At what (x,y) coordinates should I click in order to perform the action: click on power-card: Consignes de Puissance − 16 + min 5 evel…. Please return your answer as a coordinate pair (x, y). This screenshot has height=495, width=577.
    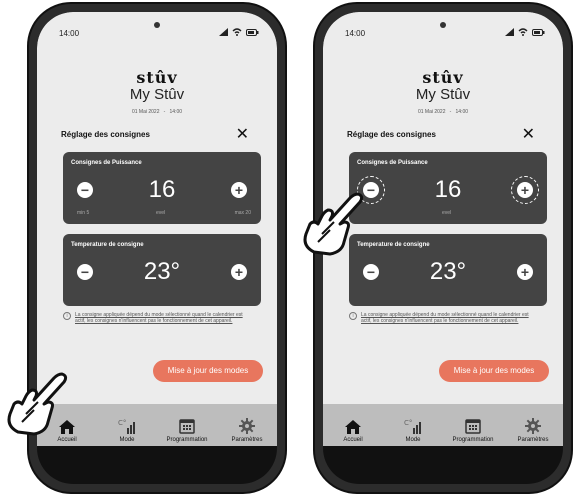
    Looking at the image, I should click on (162, 188).